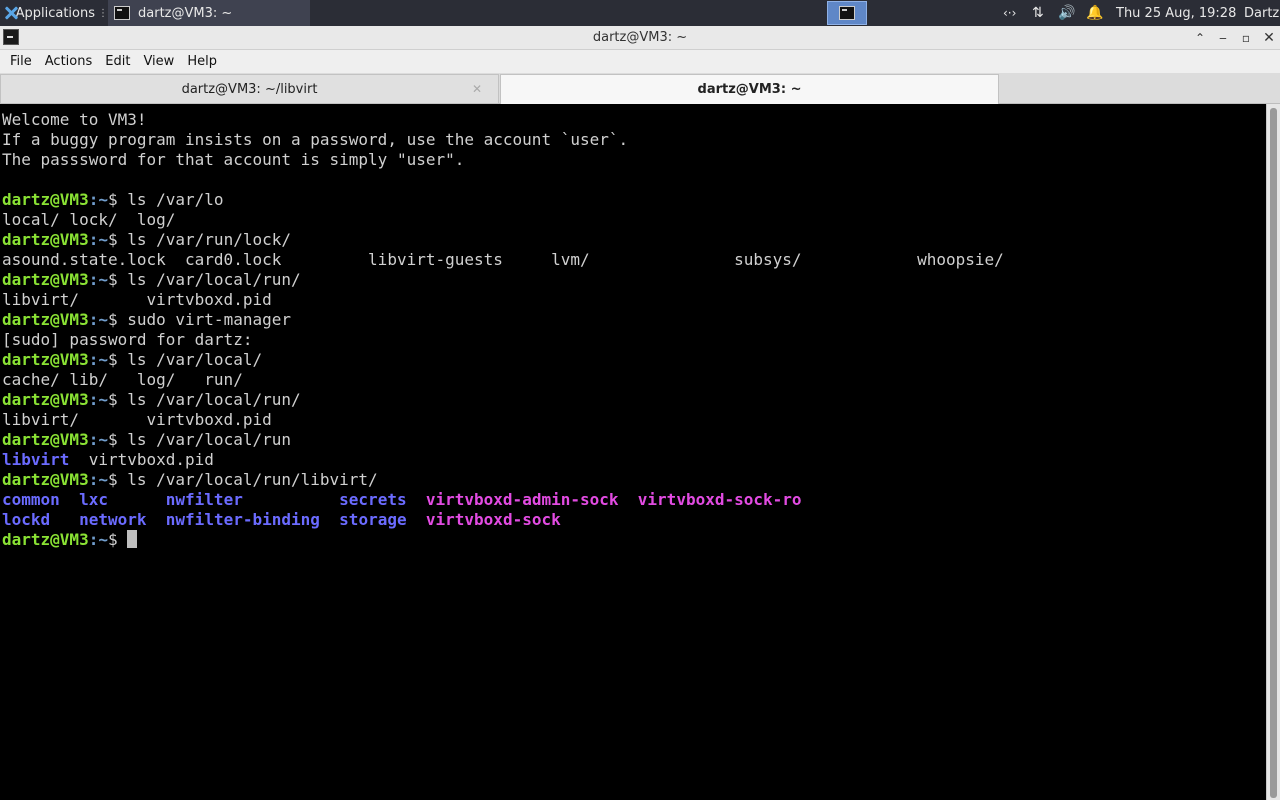  What do you see at coordinates (847, 13) in the screenshot?
I see `workspace-switcher` at bounding box center [847, 13].